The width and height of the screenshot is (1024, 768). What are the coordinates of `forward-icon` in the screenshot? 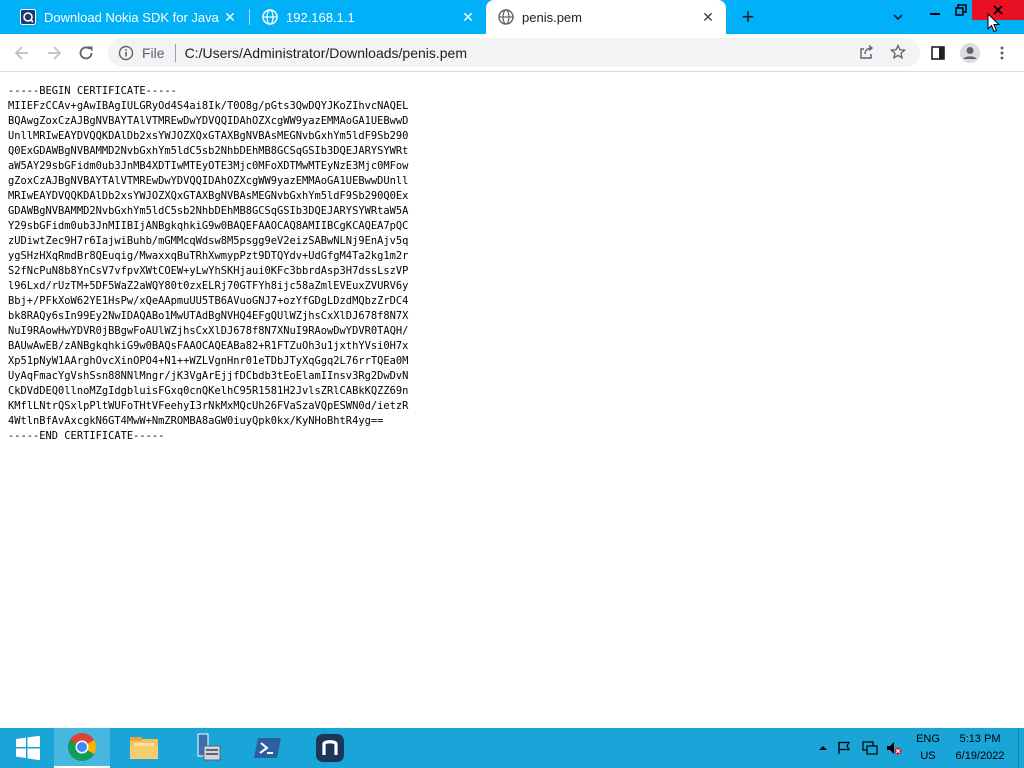 It's located at (54, 53).